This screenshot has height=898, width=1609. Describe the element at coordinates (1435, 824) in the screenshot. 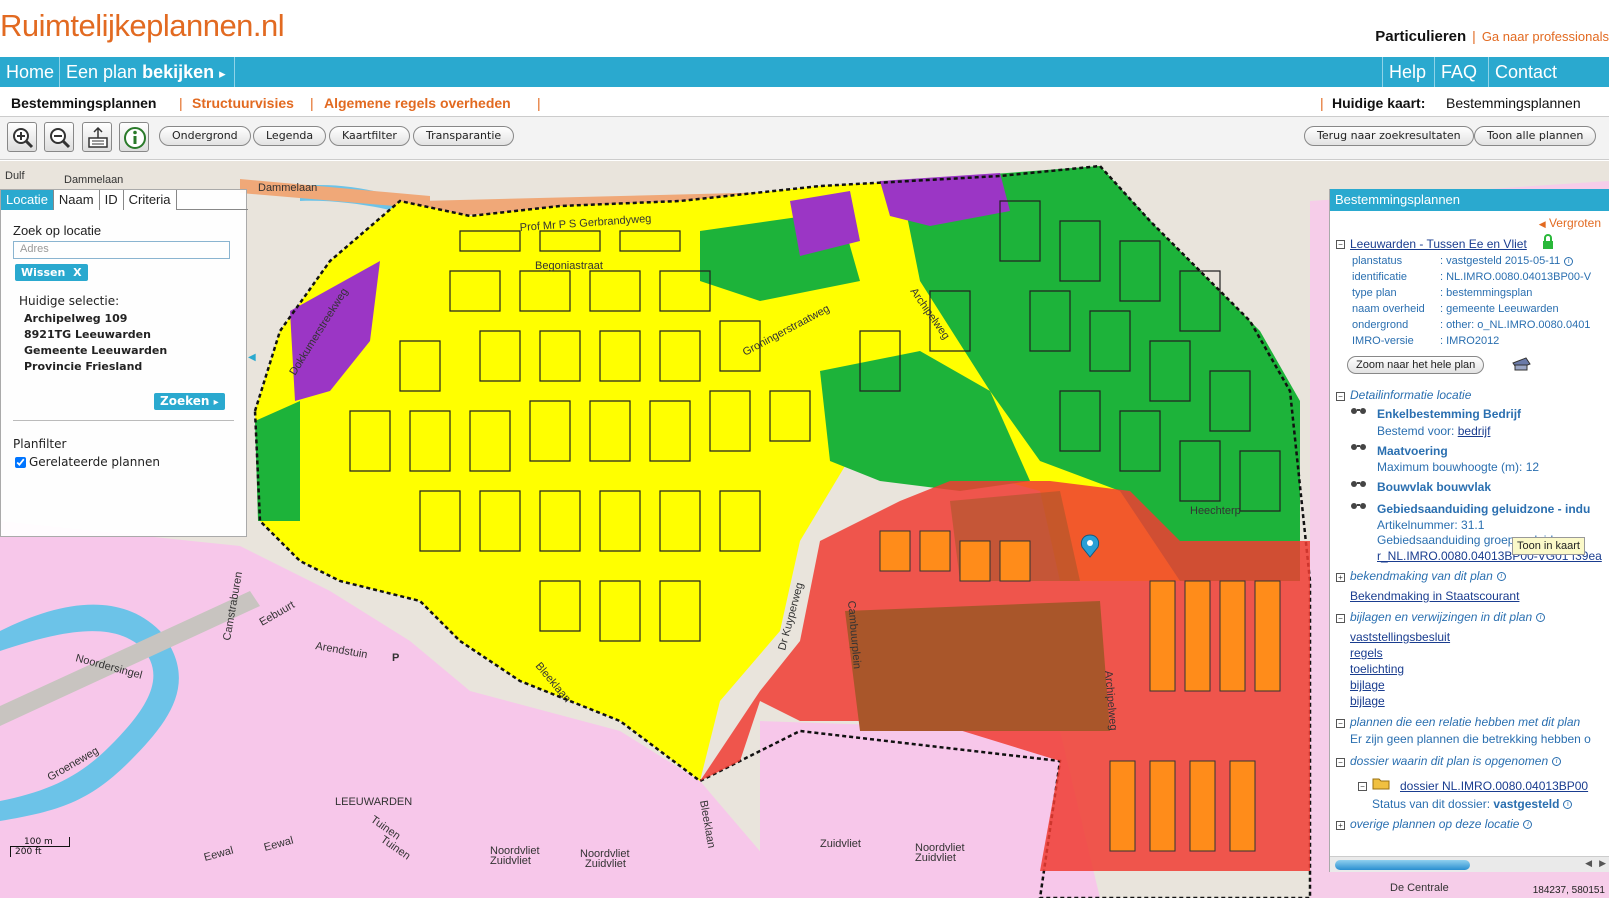

I see `other-plans-header-text: overige plannen op deze locatie` at that location.